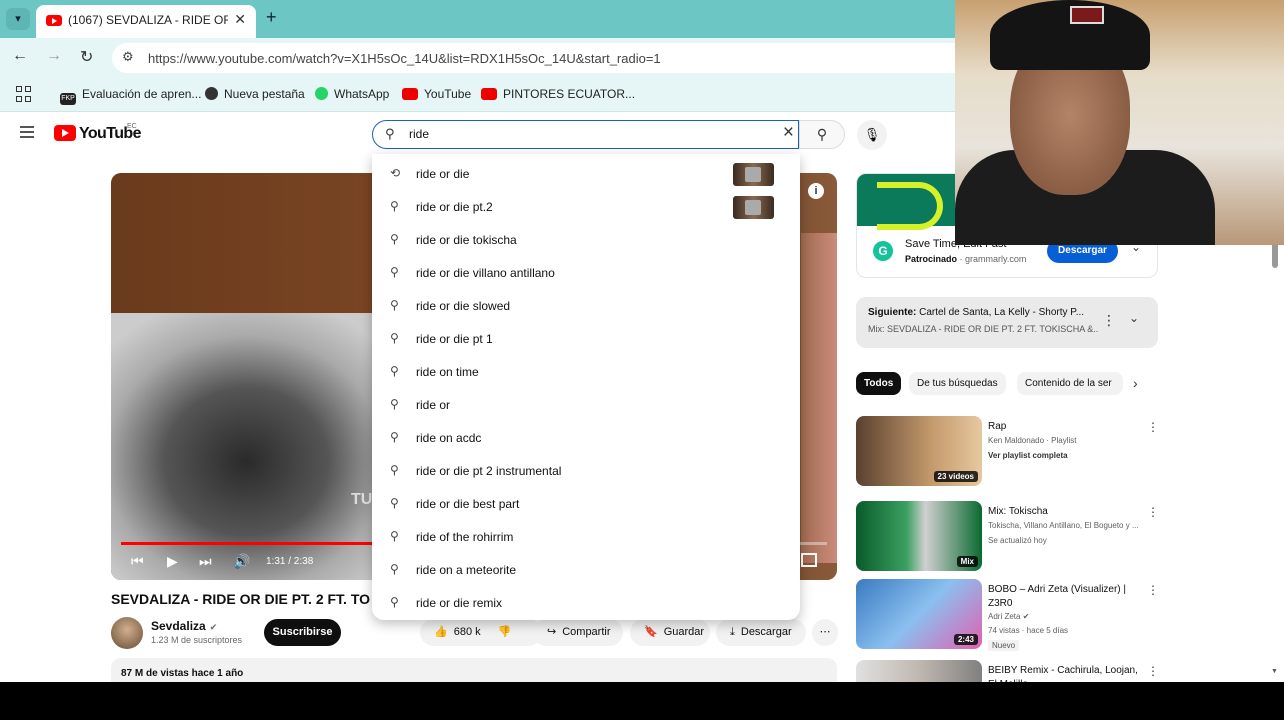 Image resolution: width=1284 pixels, height=720 pixels. Describe the element at coordinates (586, 174) in the screenshot. I see `search-suggestion-item: ⟲ ride or die` at that location.